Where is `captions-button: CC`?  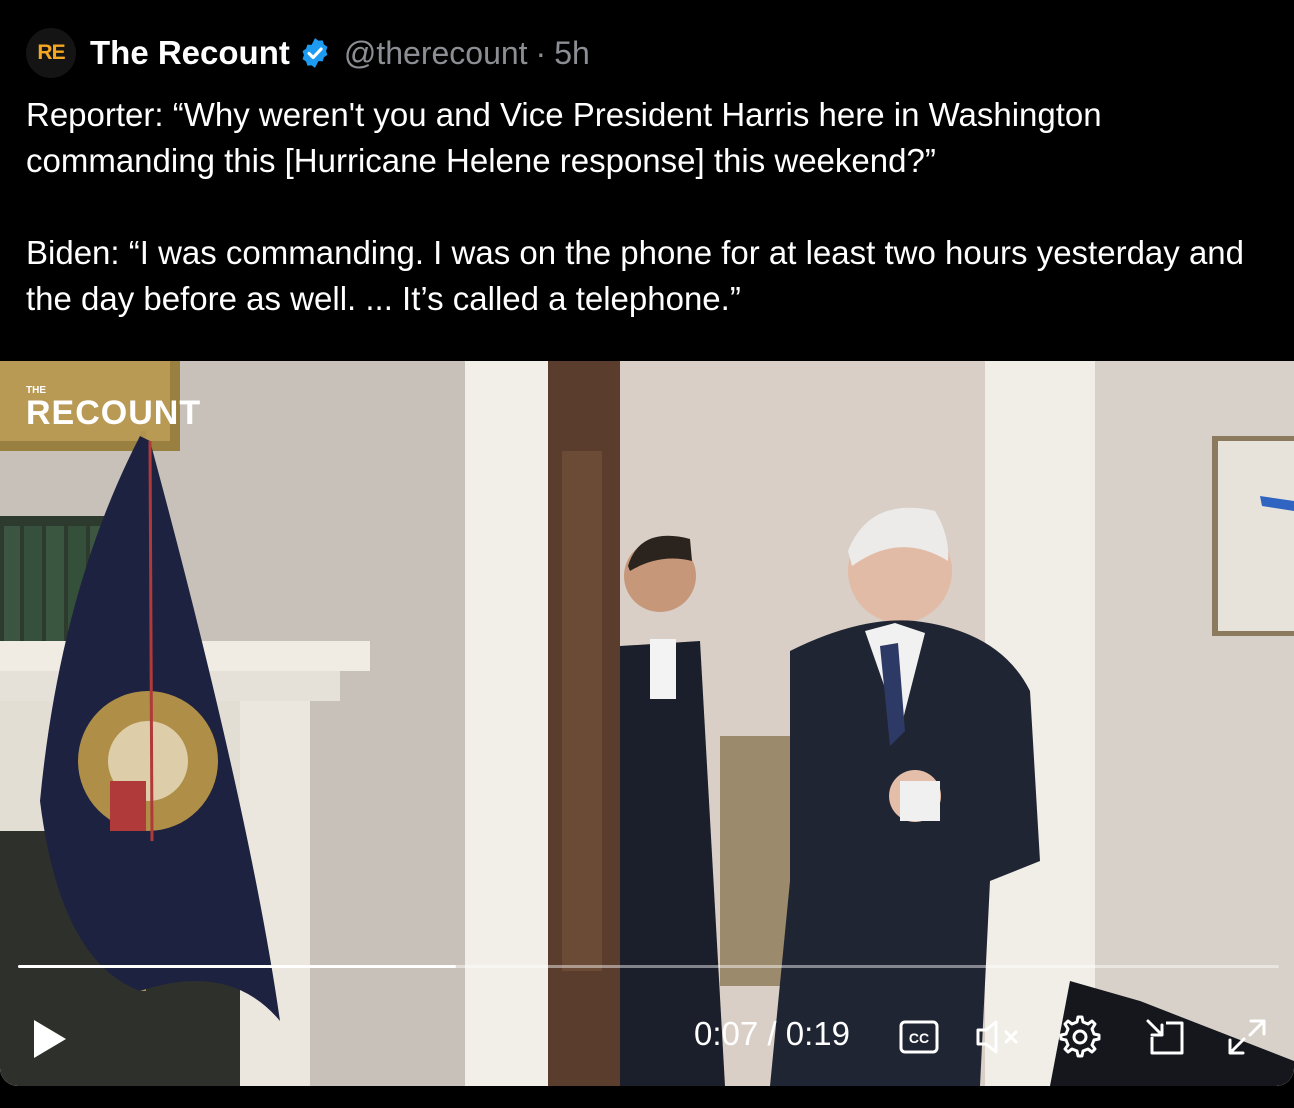
captions-button: CC is located at coordinates (919, 1037).